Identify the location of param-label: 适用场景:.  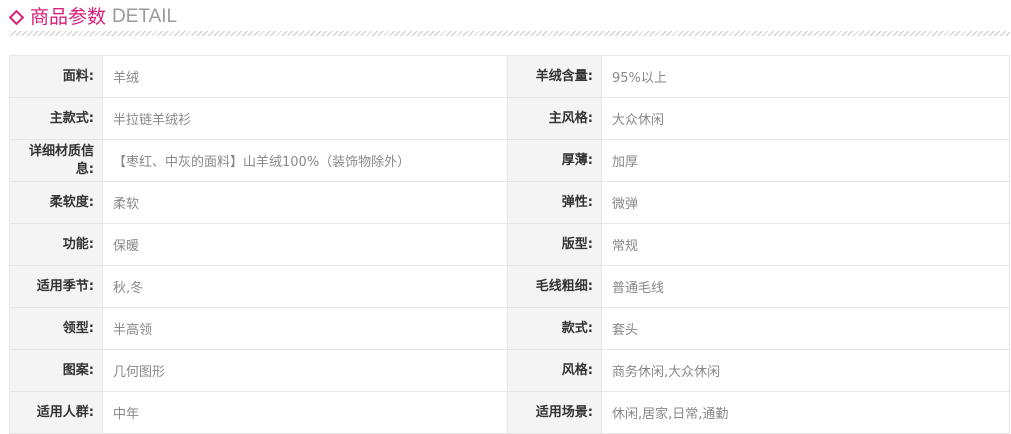
(554, 412).